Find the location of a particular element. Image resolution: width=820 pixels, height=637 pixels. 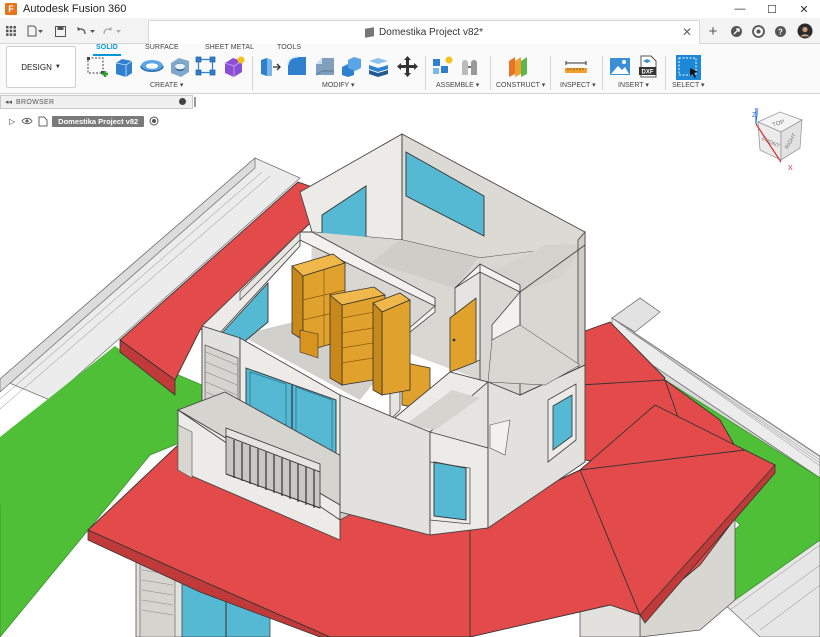

create-group-label: CREATE ▾ is located at coordinates (166, 85).